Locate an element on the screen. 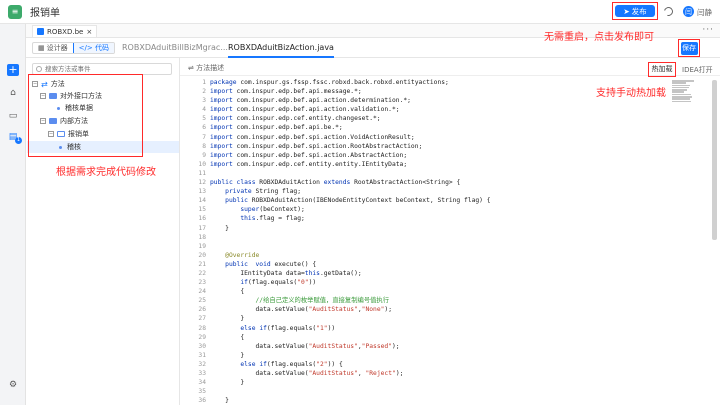  add-button: + is located at coordinates (13, 70).